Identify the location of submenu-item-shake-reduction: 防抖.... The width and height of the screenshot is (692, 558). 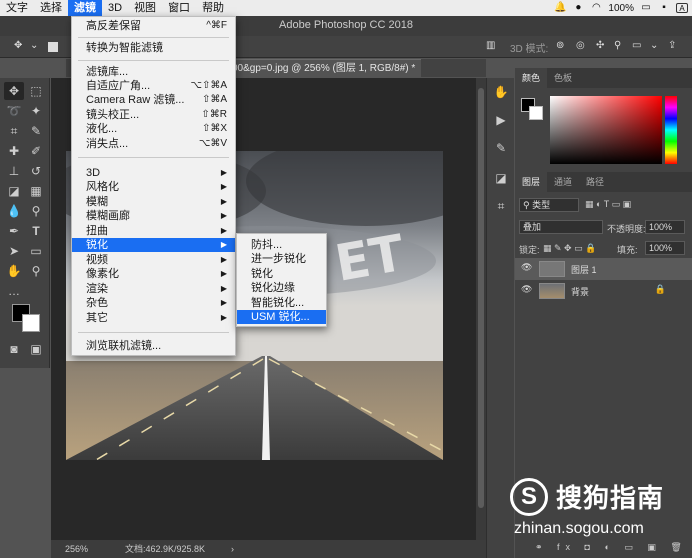
(281, 245).